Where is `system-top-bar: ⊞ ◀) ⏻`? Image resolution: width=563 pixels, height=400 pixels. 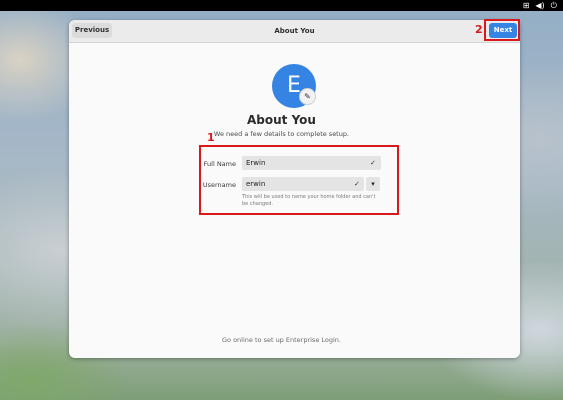 system-top-bar: ⊞ ◀) ⏻ is located at coordinates (281, 5).